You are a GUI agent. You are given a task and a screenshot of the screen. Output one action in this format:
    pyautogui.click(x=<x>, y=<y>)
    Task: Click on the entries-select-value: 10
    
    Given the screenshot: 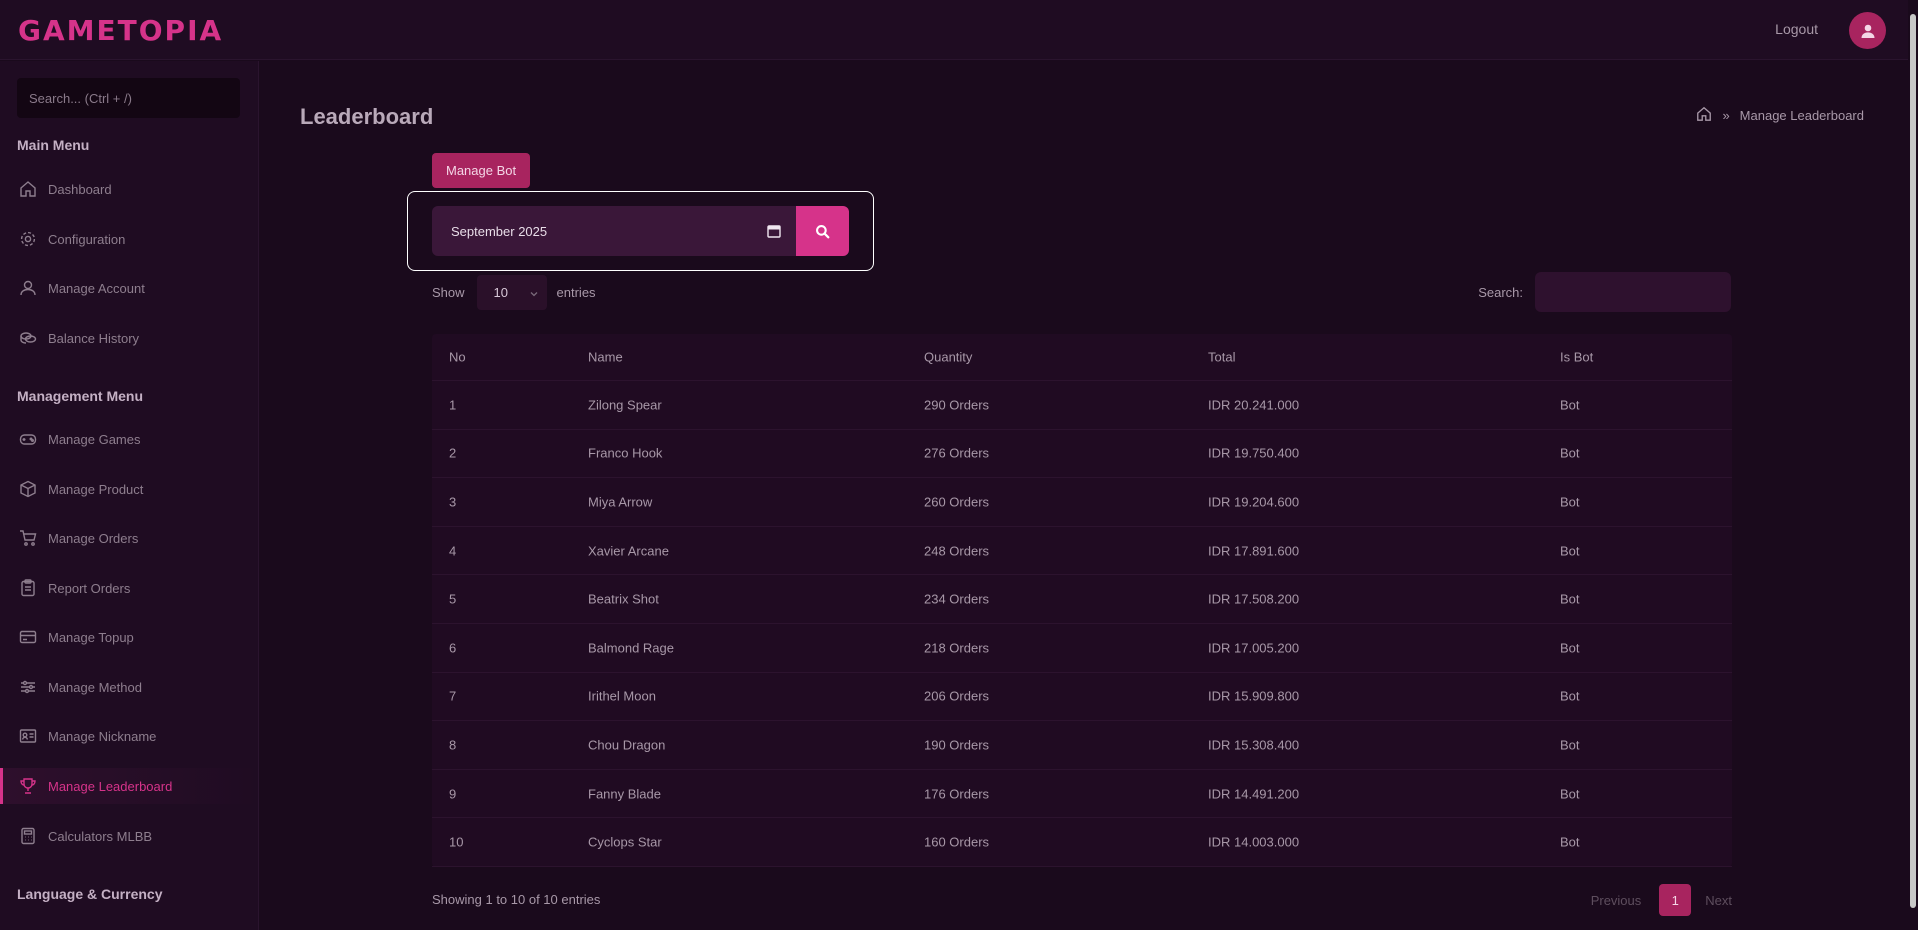 What is the action you would take?
    pyautogui.click(x=500, y=292)
    